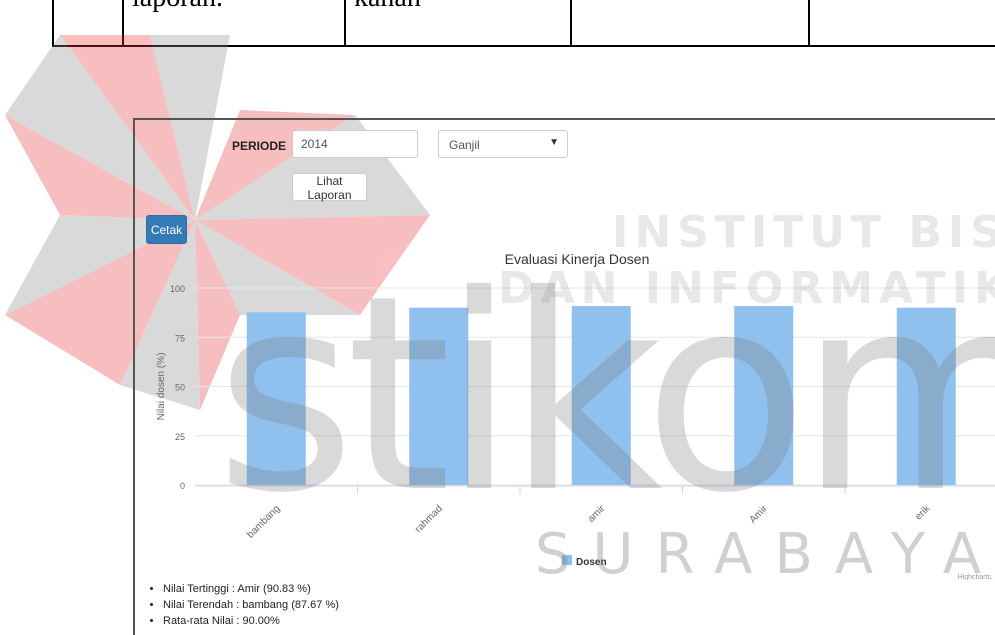  Describe the element at coordinates (387, 7) in the screenshot. I see `table-cell-text: kanan` at that location.